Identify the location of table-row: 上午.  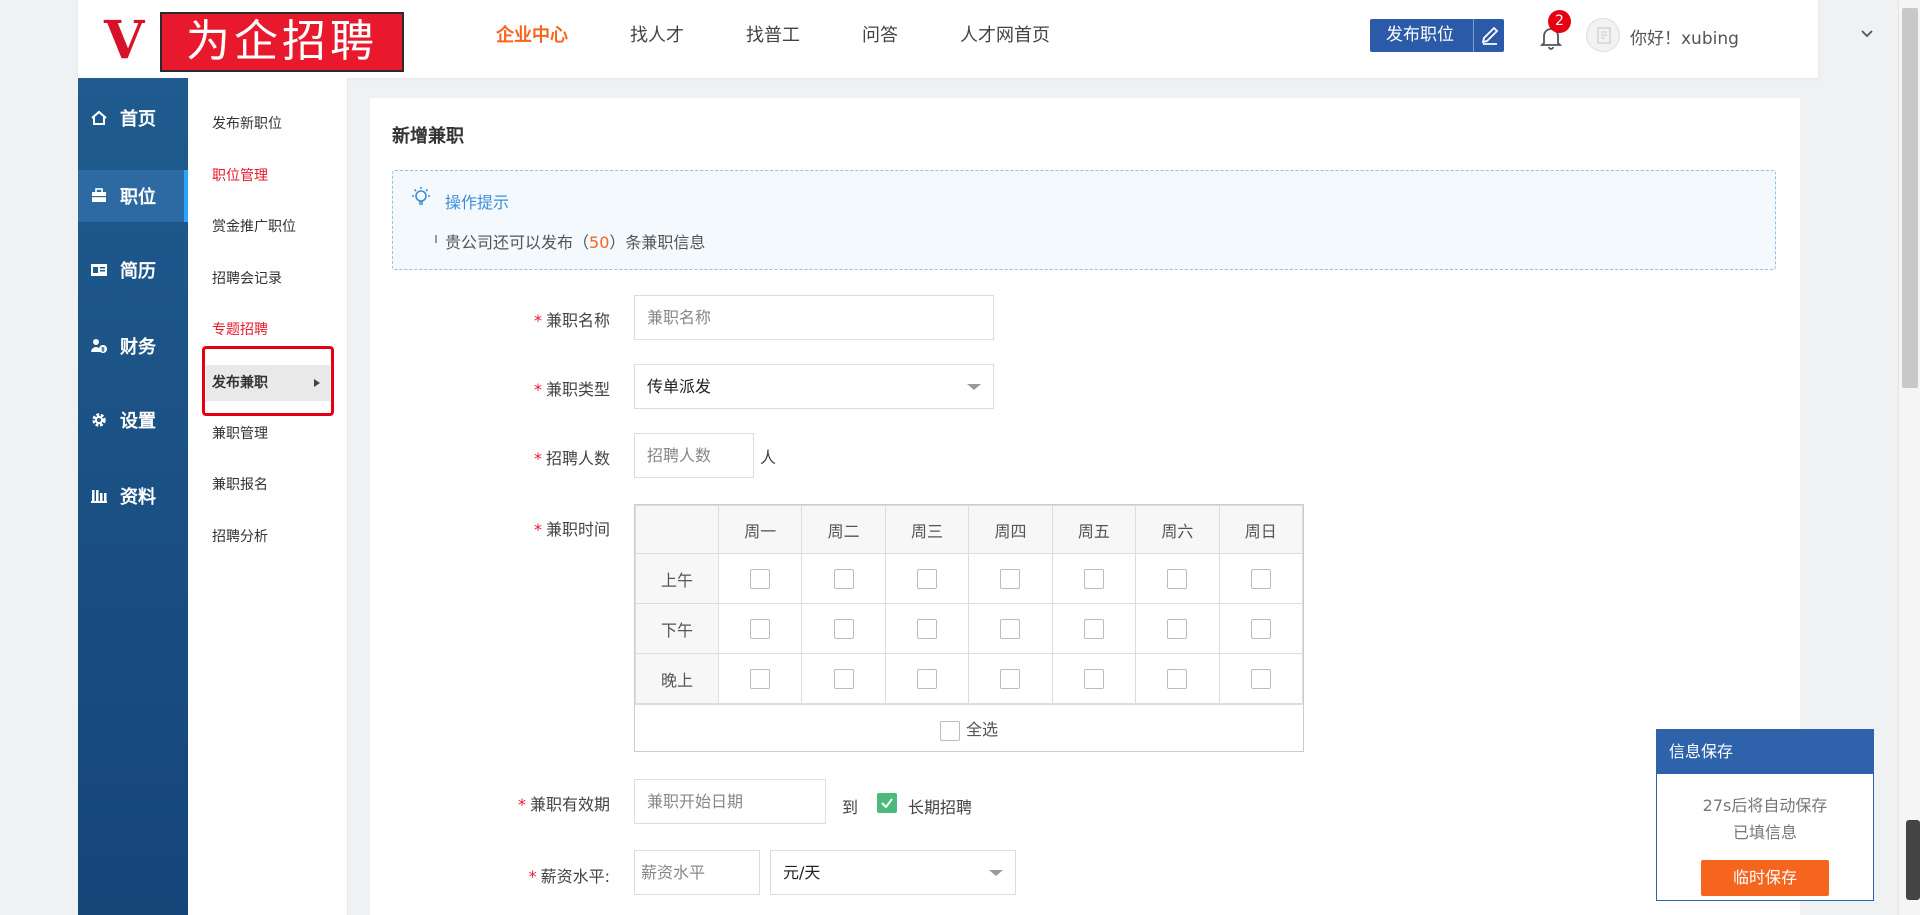
(969, 578).